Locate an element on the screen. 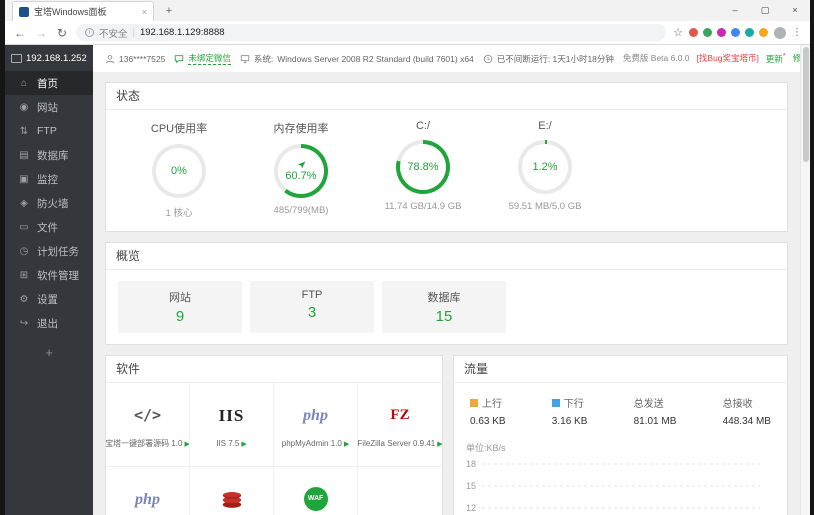 The height and width of the screenshot is (515, 814). version-text: 免费版 Beta 6.0.0 is located at coordinates (656, 58).